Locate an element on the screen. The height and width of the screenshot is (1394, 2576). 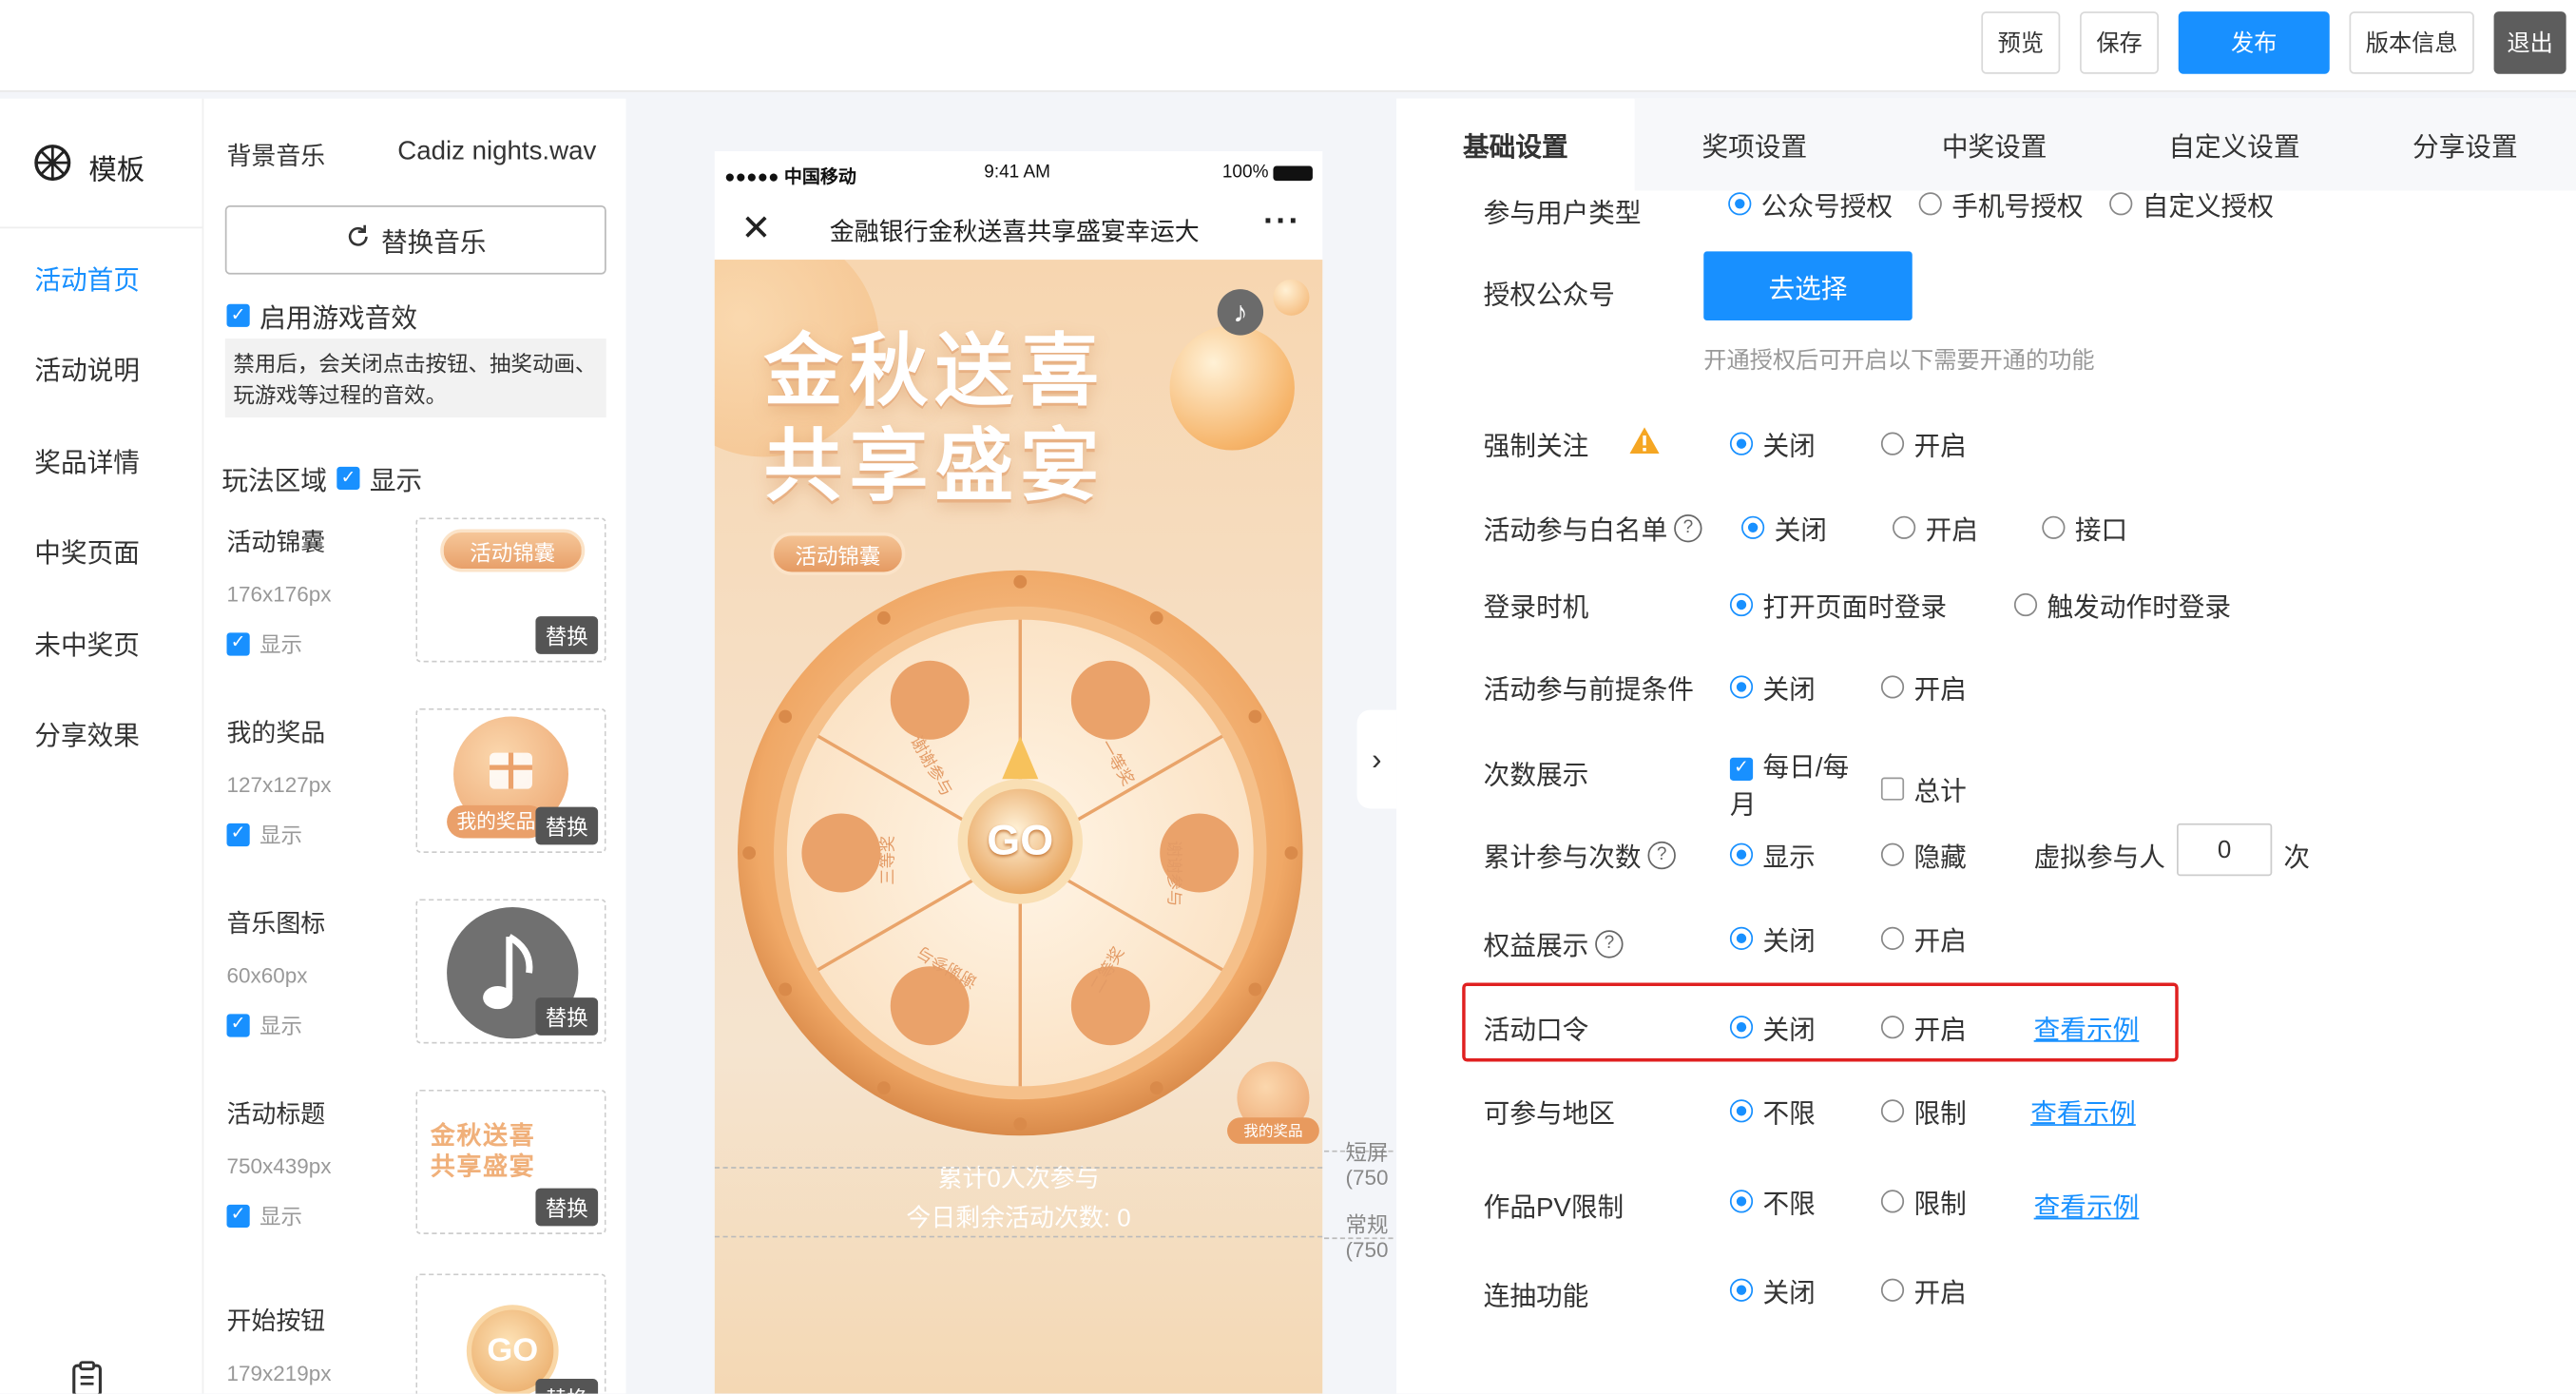
tab-custom: 自定义设置 is located at coordinates (2234, 145).